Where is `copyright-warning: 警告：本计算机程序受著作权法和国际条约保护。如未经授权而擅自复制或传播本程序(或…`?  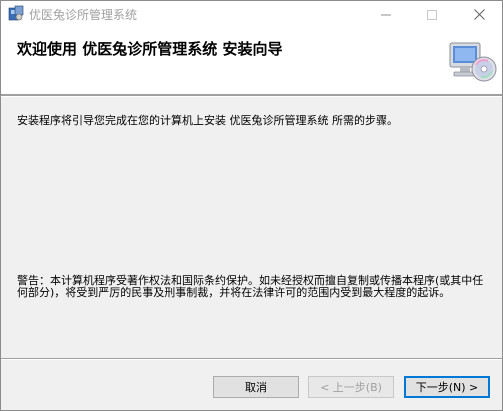
copyright-warning: 警告：本计算机程序受著作权法和国际条约保护。如未经授权而擅自复制或传播本程序(或… is located at coordinates (250, 286).